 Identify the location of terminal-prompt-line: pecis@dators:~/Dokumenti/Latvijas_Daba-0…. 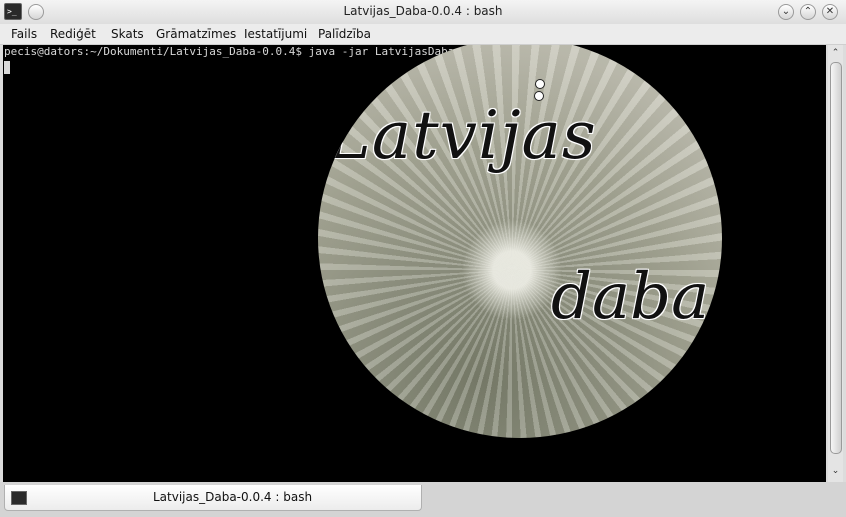
(242, 51).